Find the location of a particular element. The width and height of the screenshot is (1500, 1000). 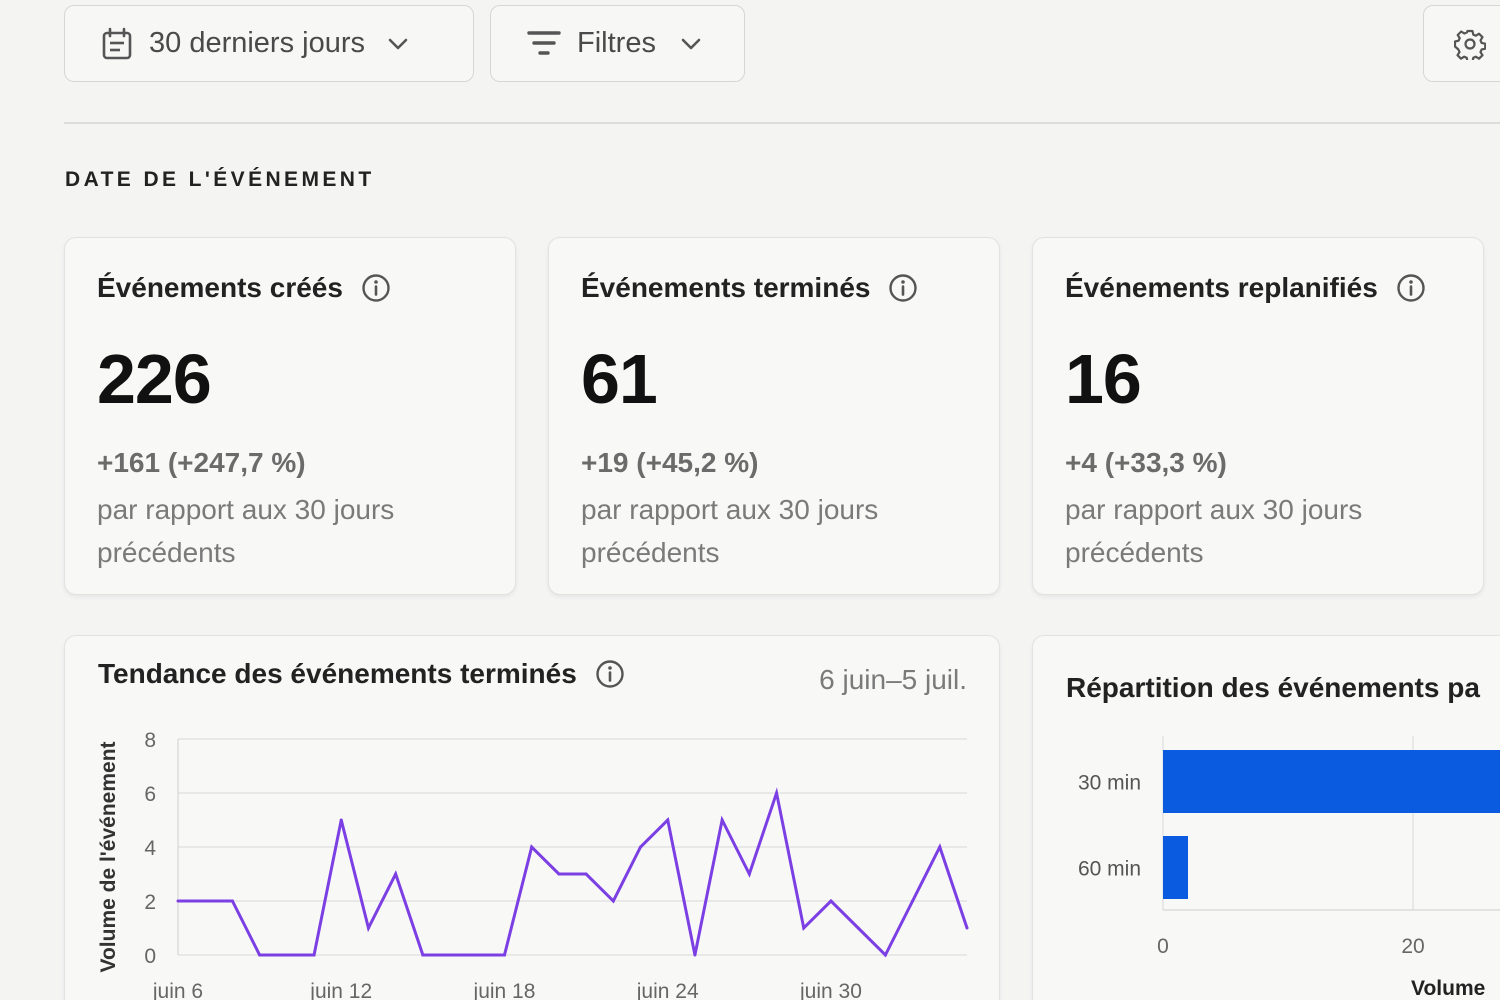

x-axis-label: Volume is located at coordinates (1448, 988).